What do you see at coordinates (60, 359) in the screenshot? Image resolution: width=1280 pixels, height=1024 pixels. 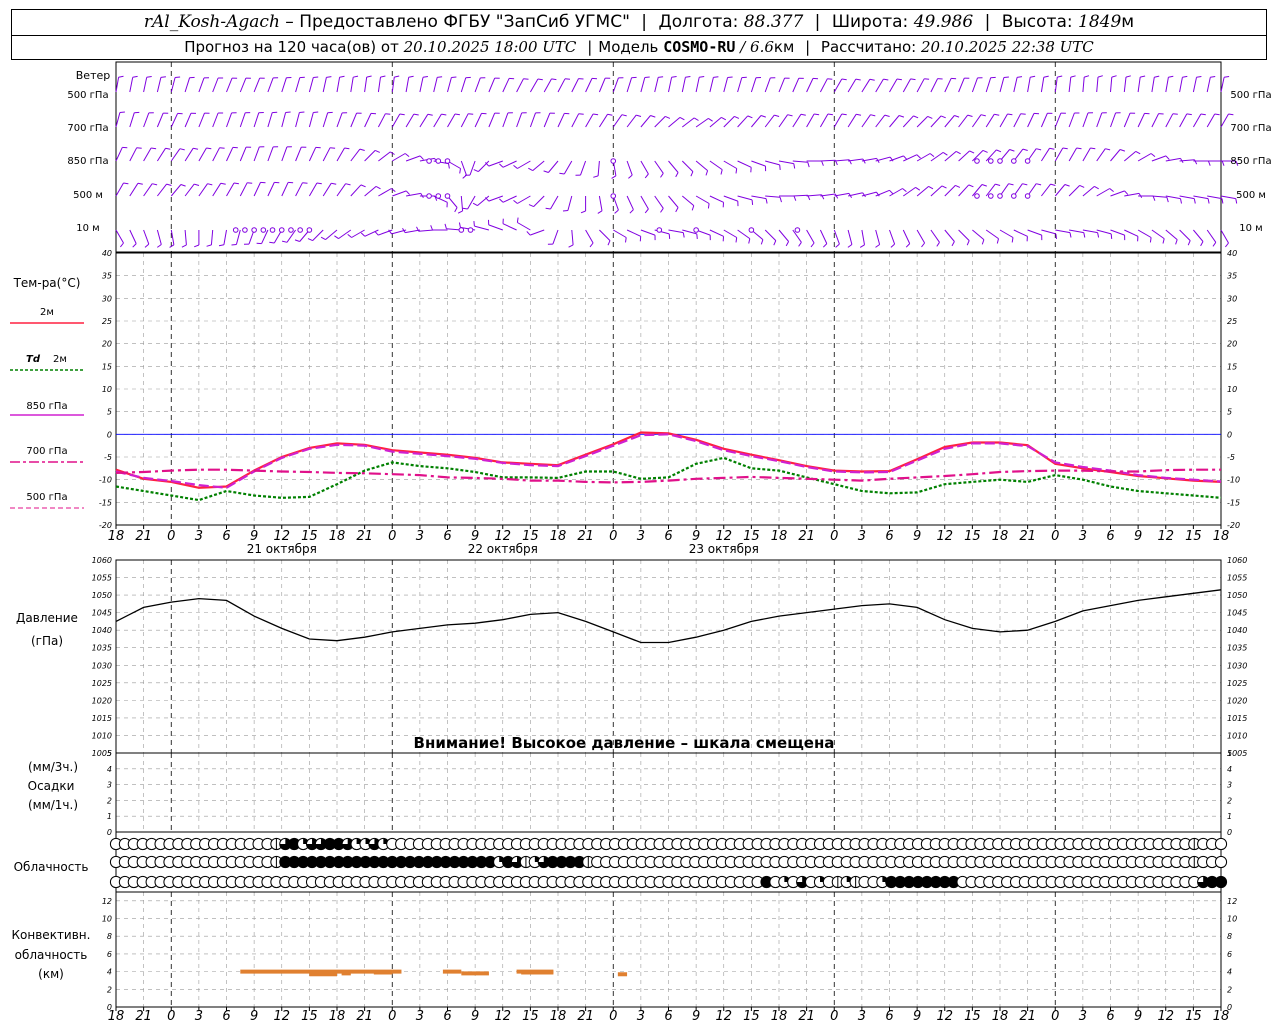 I see `legend-td-label: 2м` at bounding box center [60, 359].